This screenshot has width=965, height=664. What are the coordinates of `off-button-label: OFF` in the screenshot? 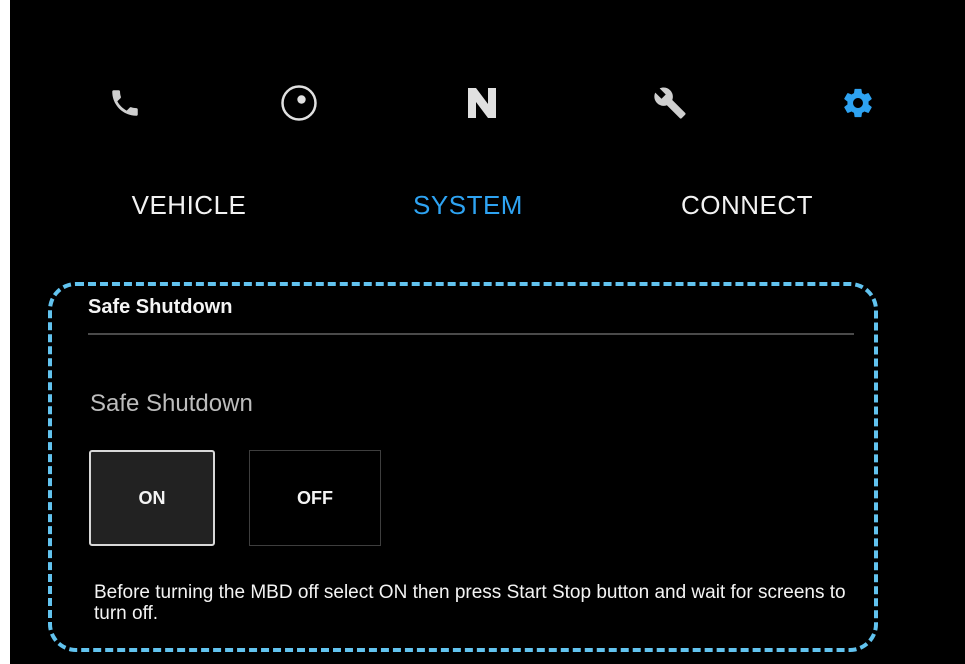 It's located at (315, 497).